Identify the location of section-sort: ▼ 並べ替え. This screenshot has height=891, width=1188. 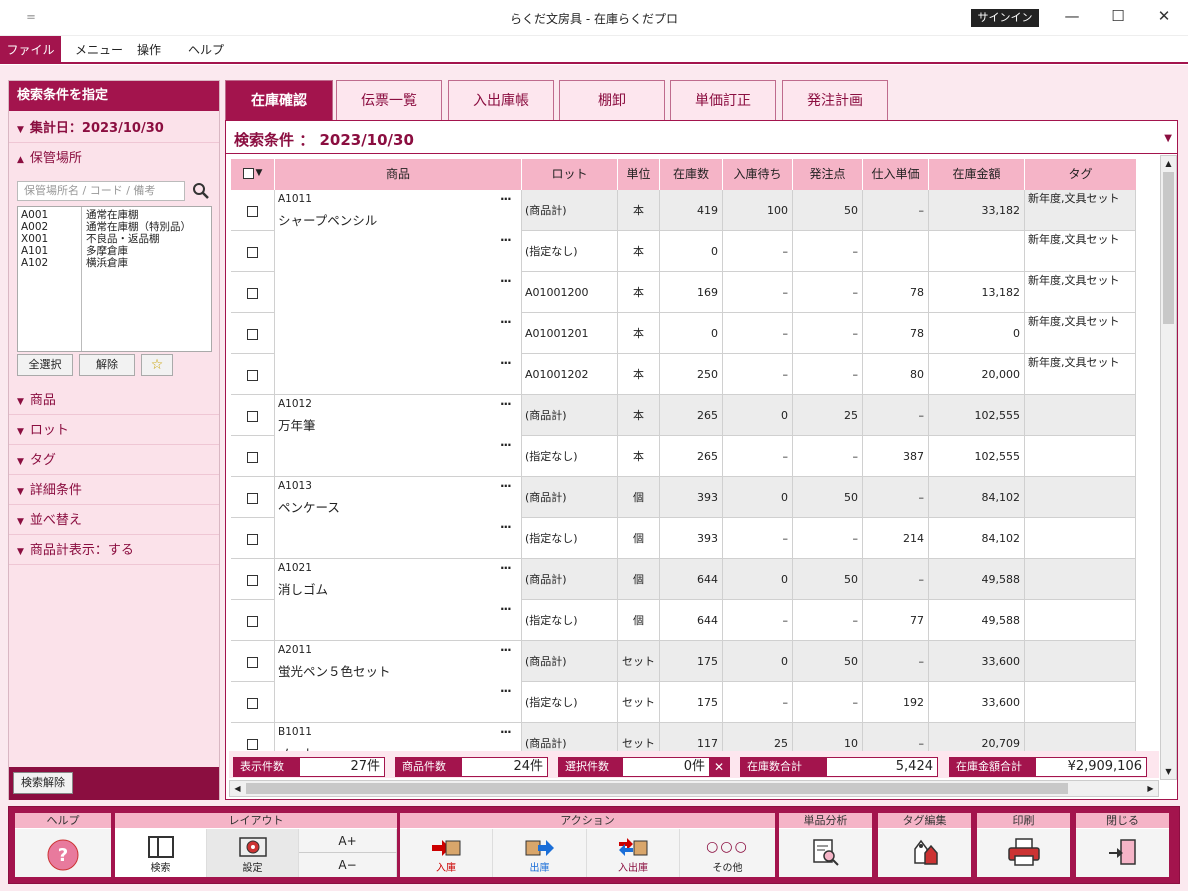
(114, 521).